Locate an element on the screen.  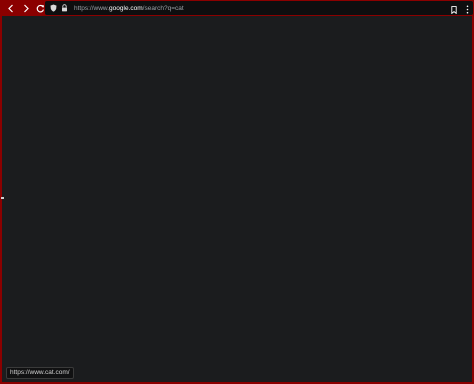
menu-button is located at coordinates (467, 8).